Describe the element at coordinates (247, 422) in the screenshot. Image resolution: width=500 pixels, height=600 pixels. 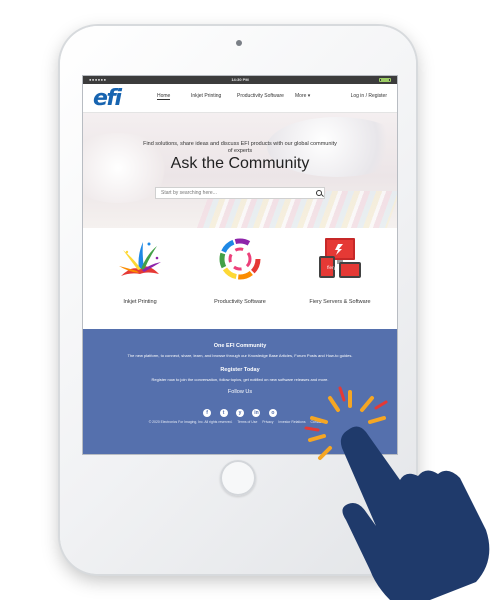
I see `footer-link-terms: Terms of Use` at that location.